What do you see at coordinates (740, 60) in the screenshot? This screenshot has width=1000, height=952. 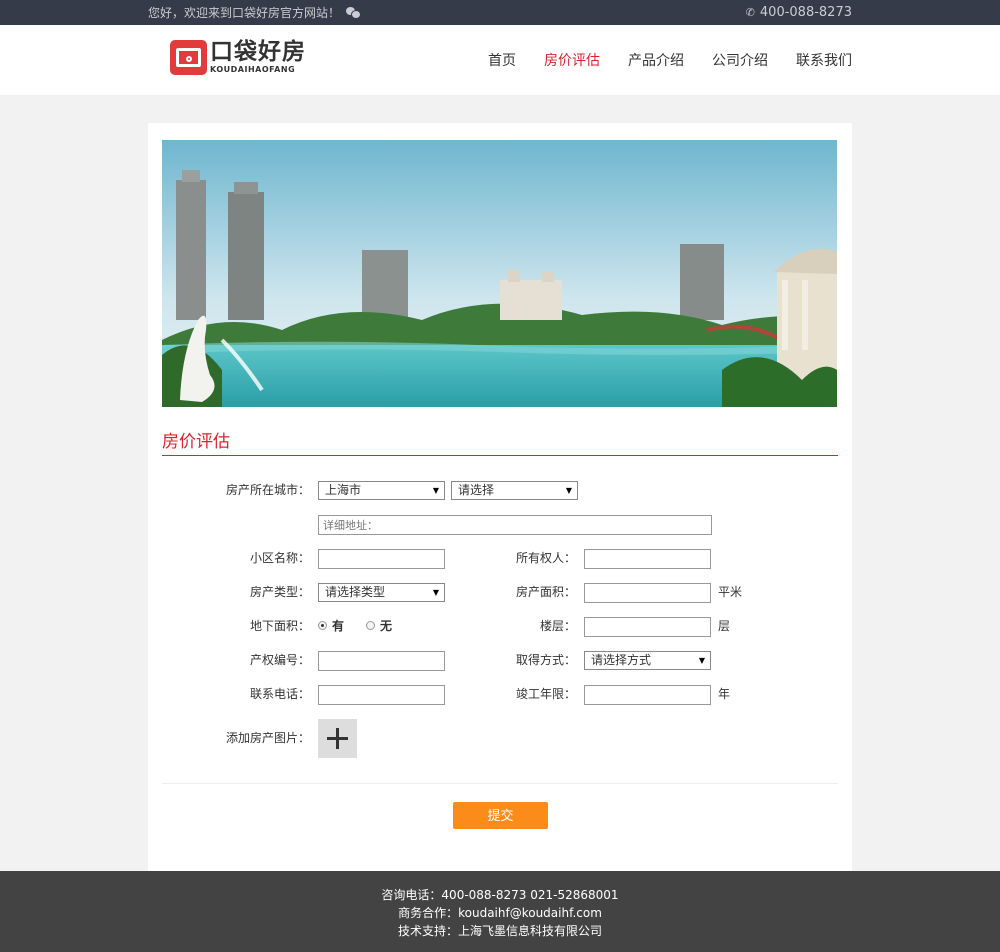 I see `nav-item-company: 公司介绍` at bounding box center [740, 60].